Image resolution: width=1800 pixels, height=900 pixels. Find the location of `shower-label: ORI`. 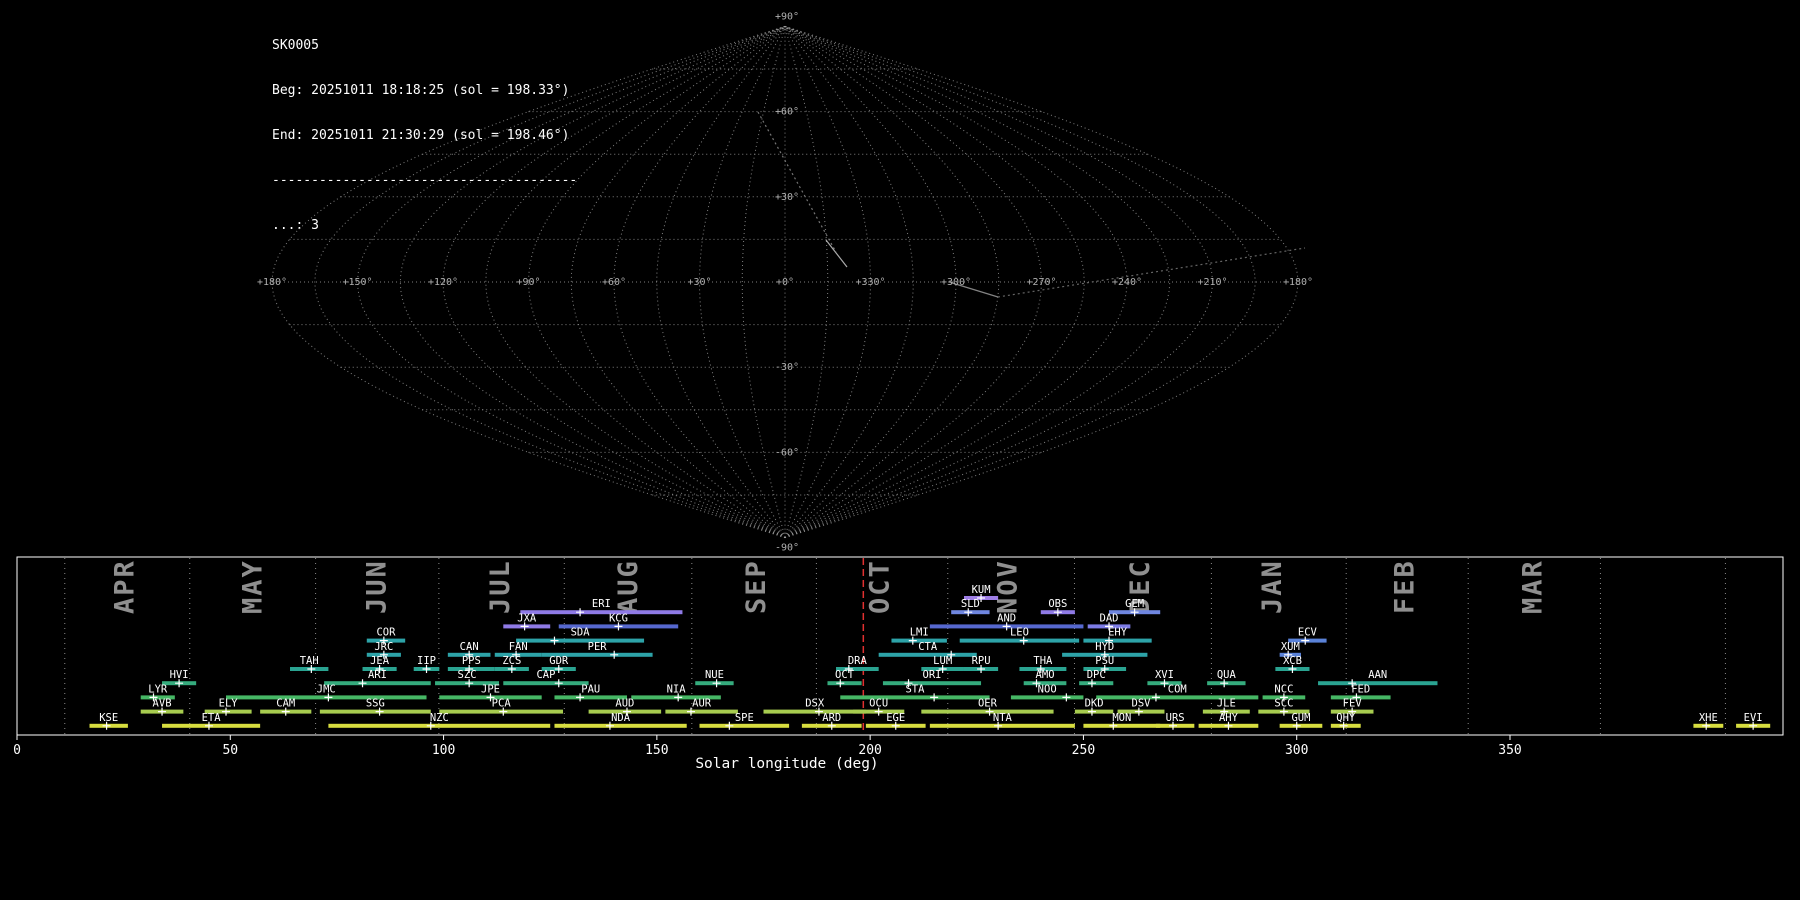

shower-label: ORI is located at coordinates (932, 675).